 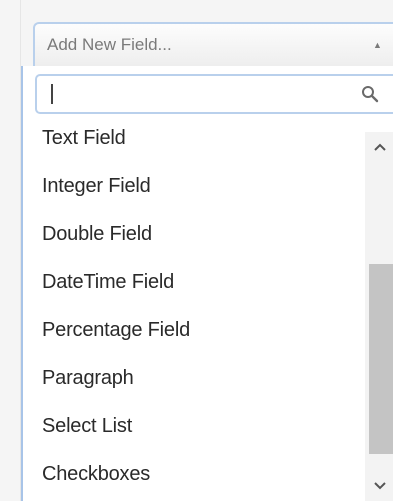 I want to click on list-item-percentage-field: Percentage Field, so click(x=116, y=330).